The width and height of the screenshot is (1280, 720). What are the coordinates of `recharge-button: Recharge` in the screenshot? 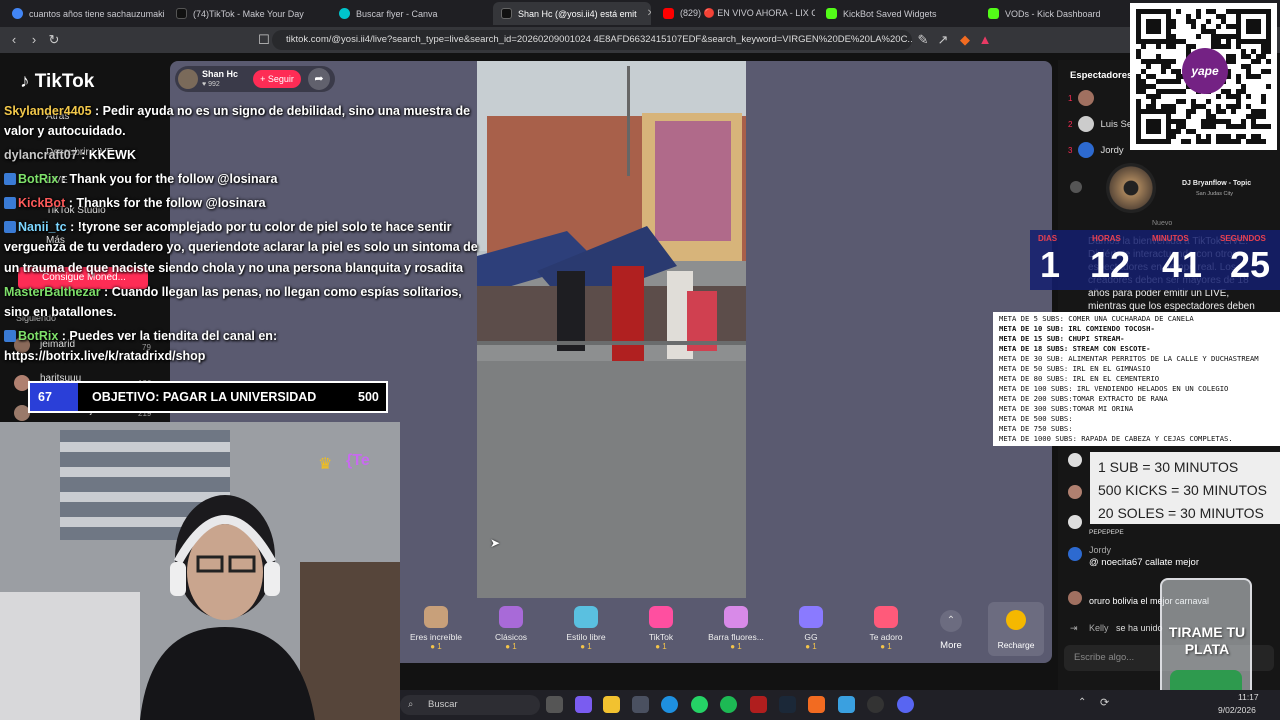 It's located at (1016, 629).